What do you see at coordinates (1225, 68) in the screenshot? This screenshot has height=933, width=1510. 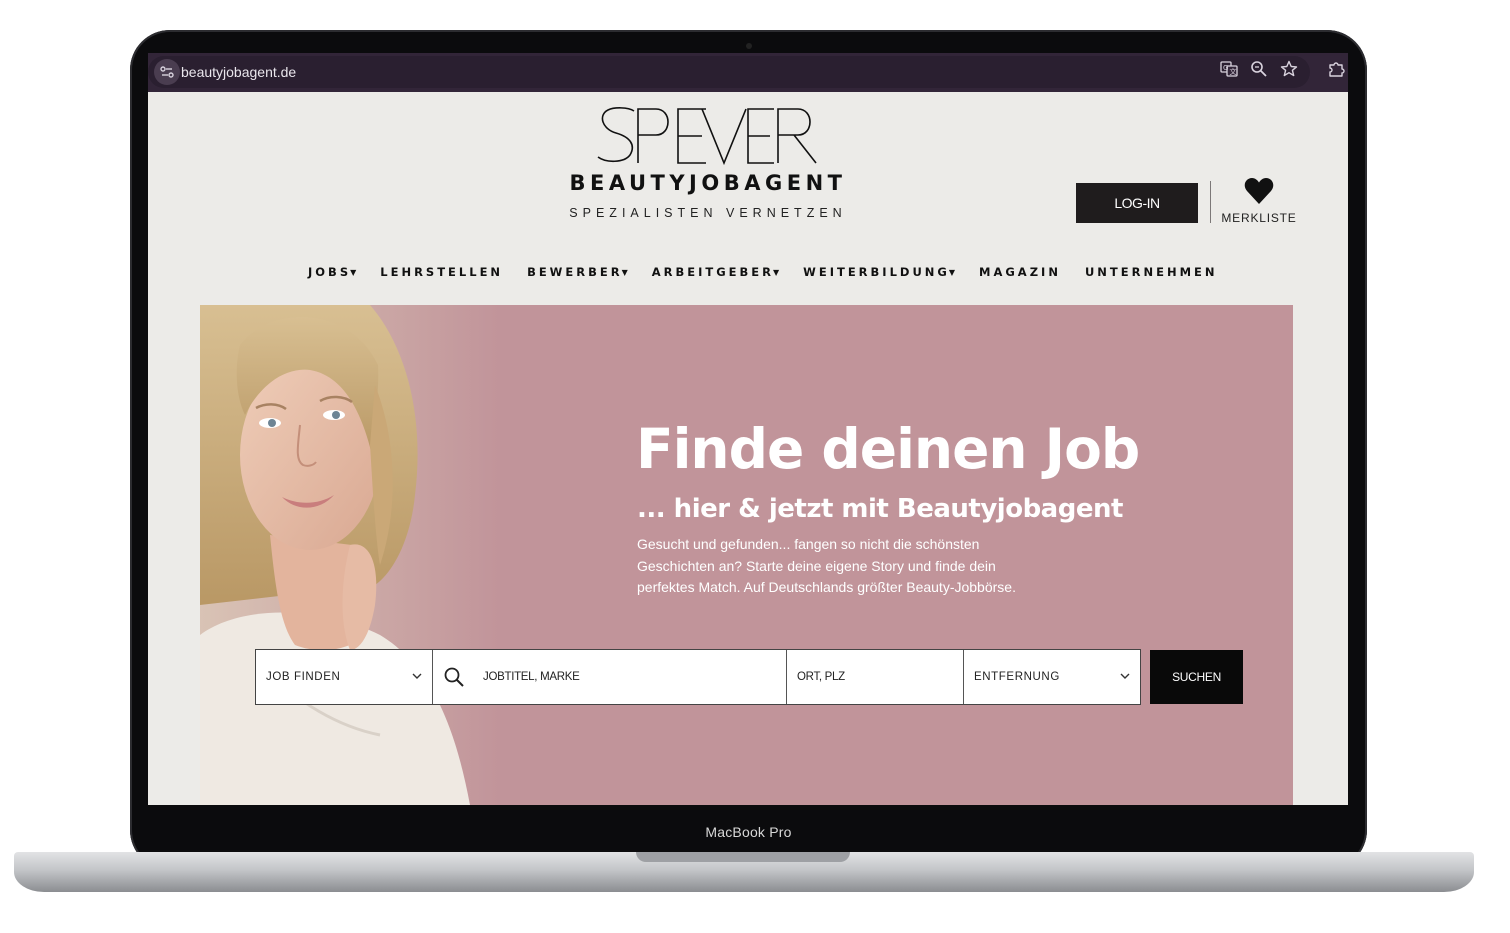 I see `svg-text: G` at bounding box center [1225, 68].